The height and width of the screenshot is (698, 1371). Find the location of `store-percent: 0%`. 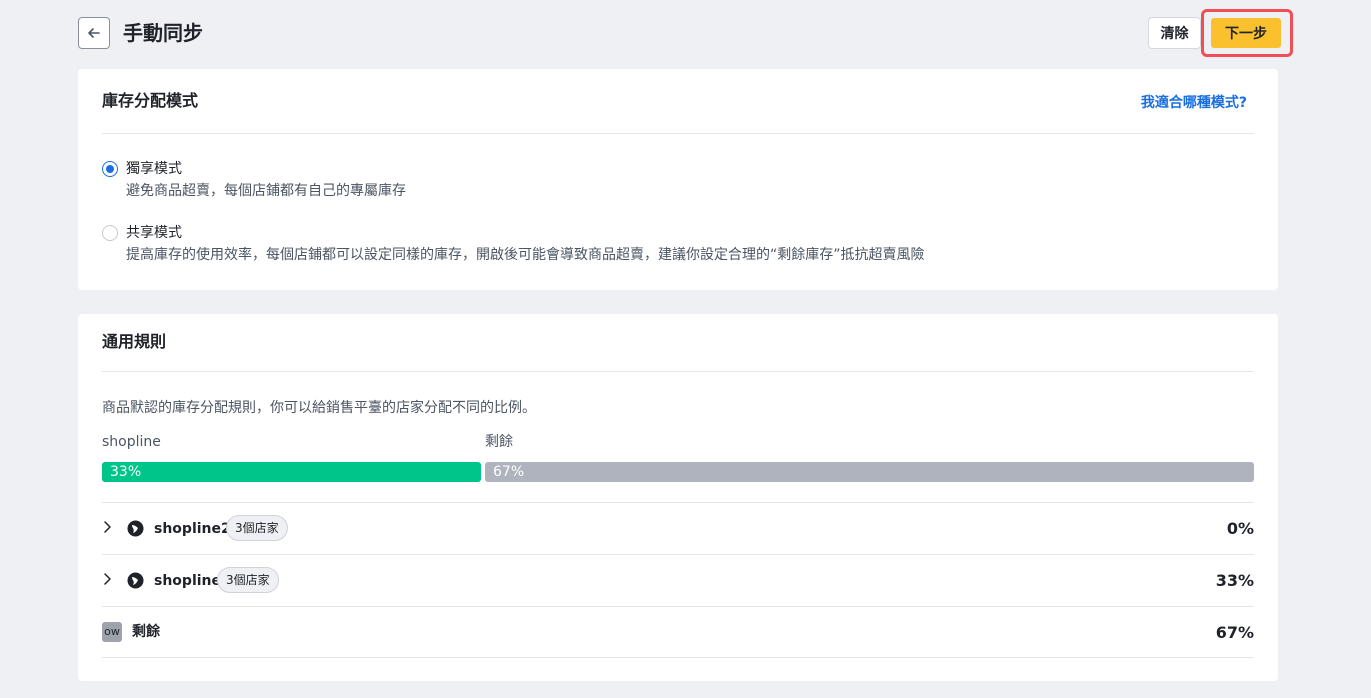

store-percent: 0% is located at coordinates (1240, 528).